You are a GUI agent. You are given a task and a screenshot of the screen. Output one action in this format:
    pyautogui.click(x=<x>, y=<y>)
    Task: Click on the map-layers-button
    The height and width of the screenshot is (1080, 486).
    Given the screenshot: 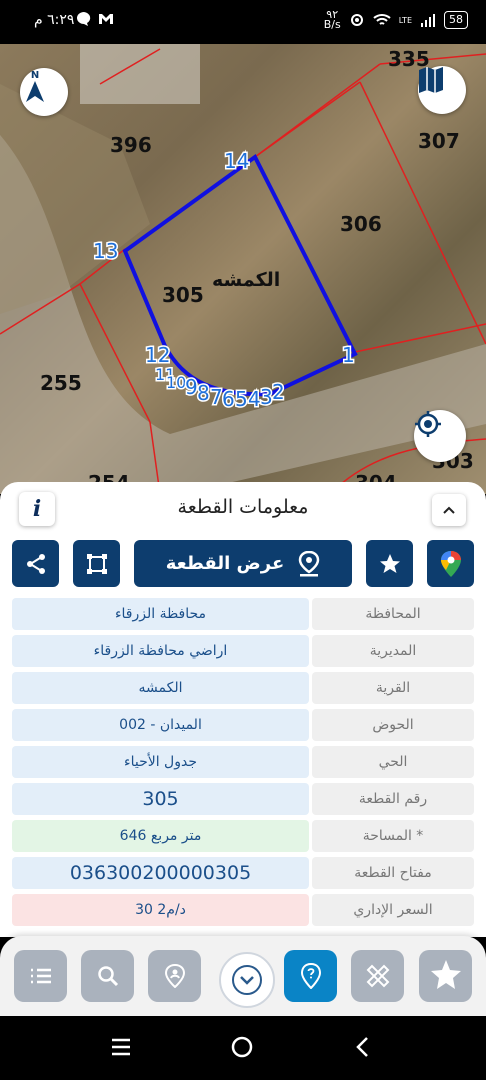 What is the action you would take?
    pyautogui.click(x=442, y=90)
    